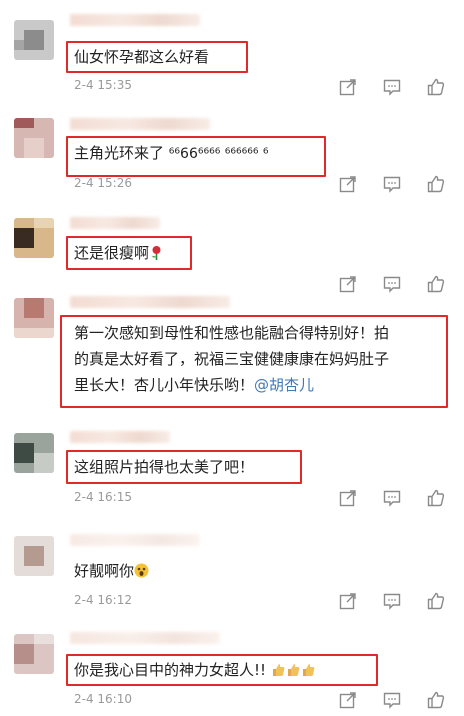  I want to click on comment-text-line: 的真是太好看了，祝福三宝健健康康在妈妈肚子, so click(232, 359).